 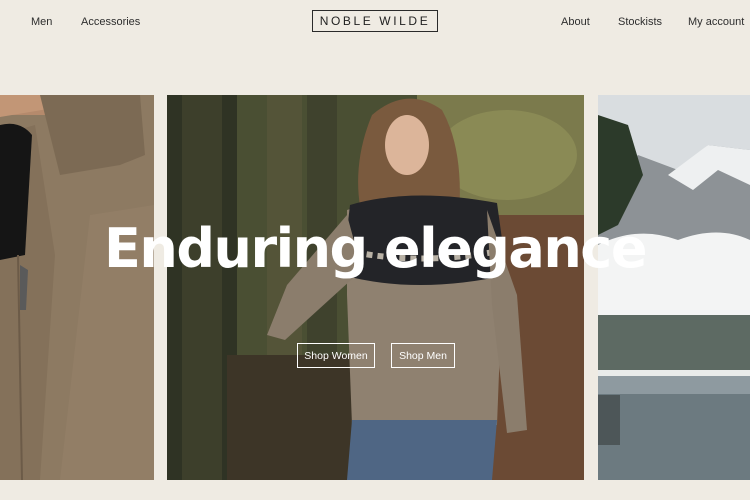 I want to click on shop-men-button: Shop Men, so click(x=423, y=355).